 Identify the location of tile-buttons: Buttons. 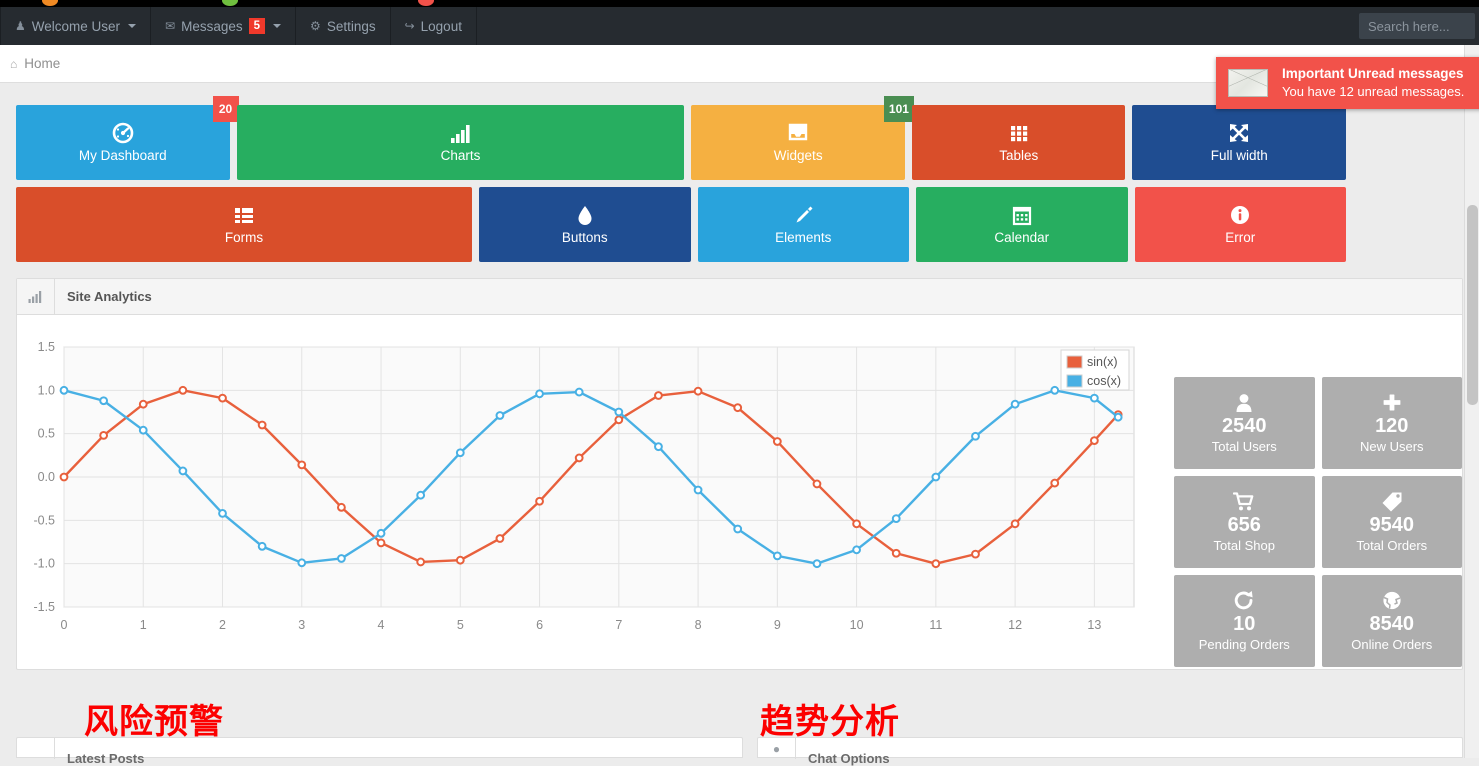
(585, 224).